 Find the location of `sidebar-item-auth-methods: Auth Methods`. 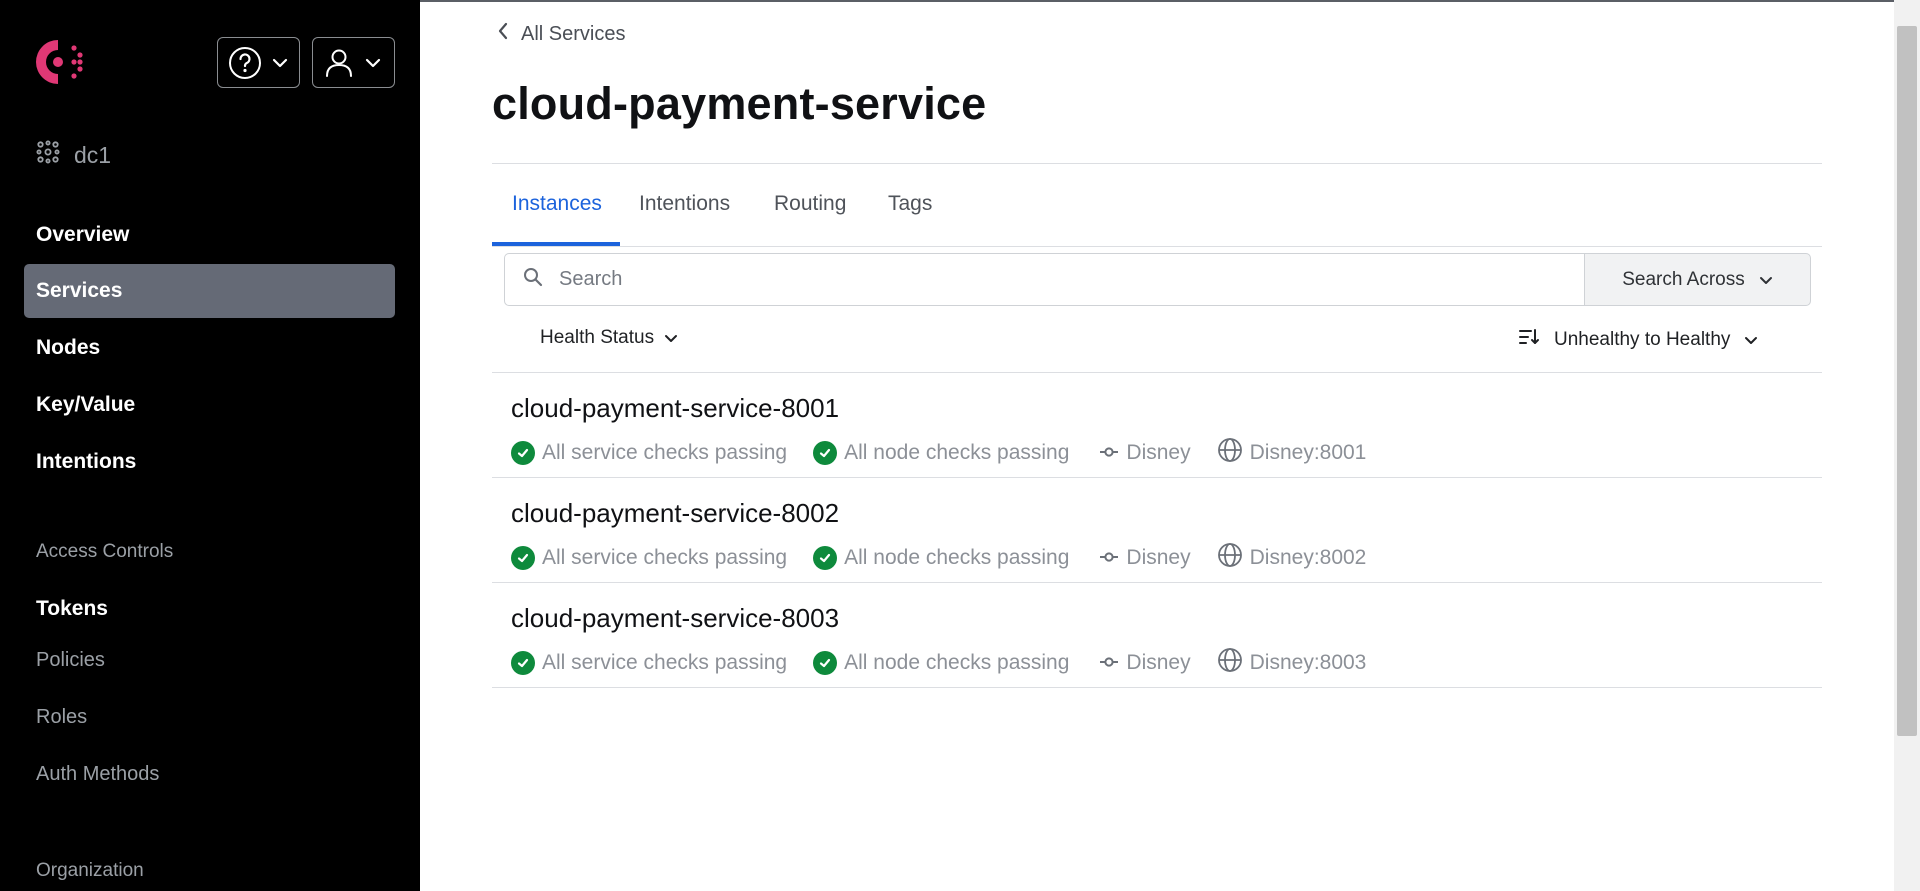

sidebar-item-auth-methods: Auth Methods is located at coordinates (97, 774).